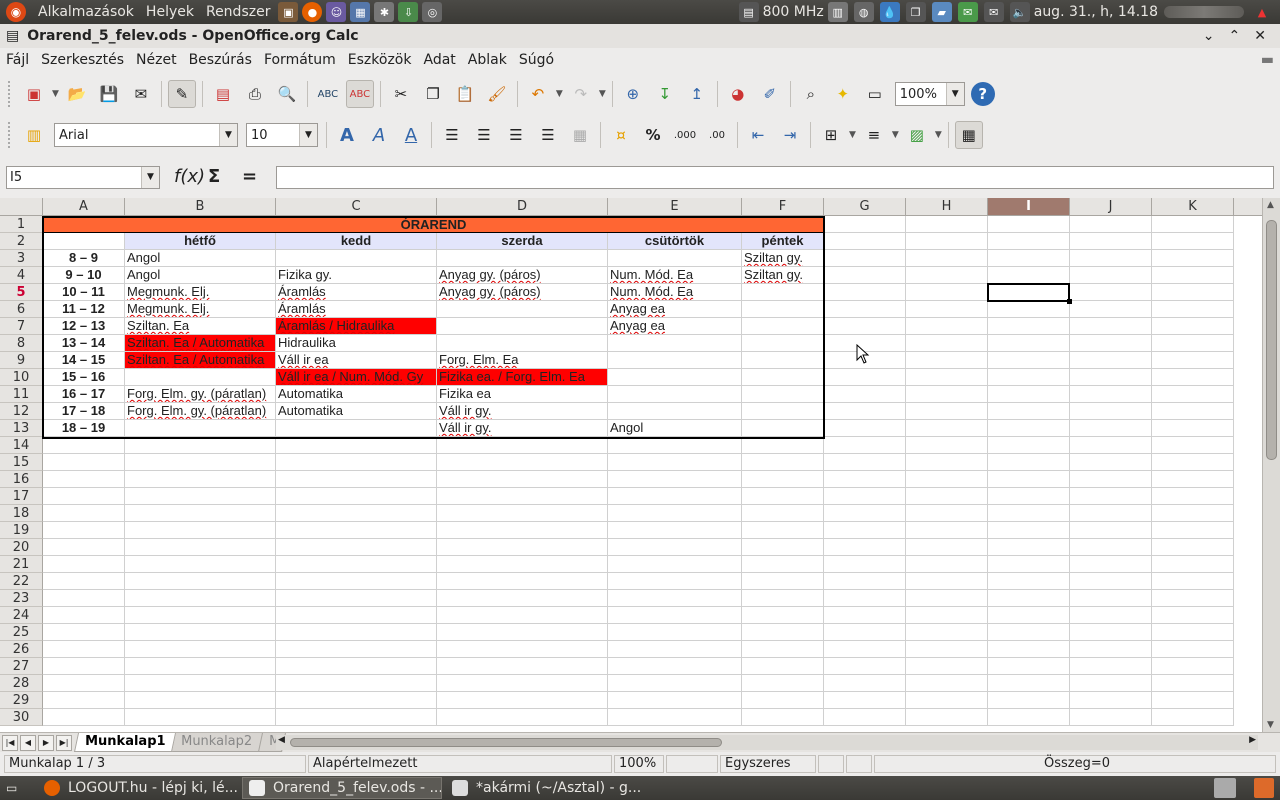 This screenshot has width=1280, height=800. What do you see at coordinates (55, 94) in the screenshot?
I see `new-dropdown-icon: ▼` at bounding box center [55, 94].